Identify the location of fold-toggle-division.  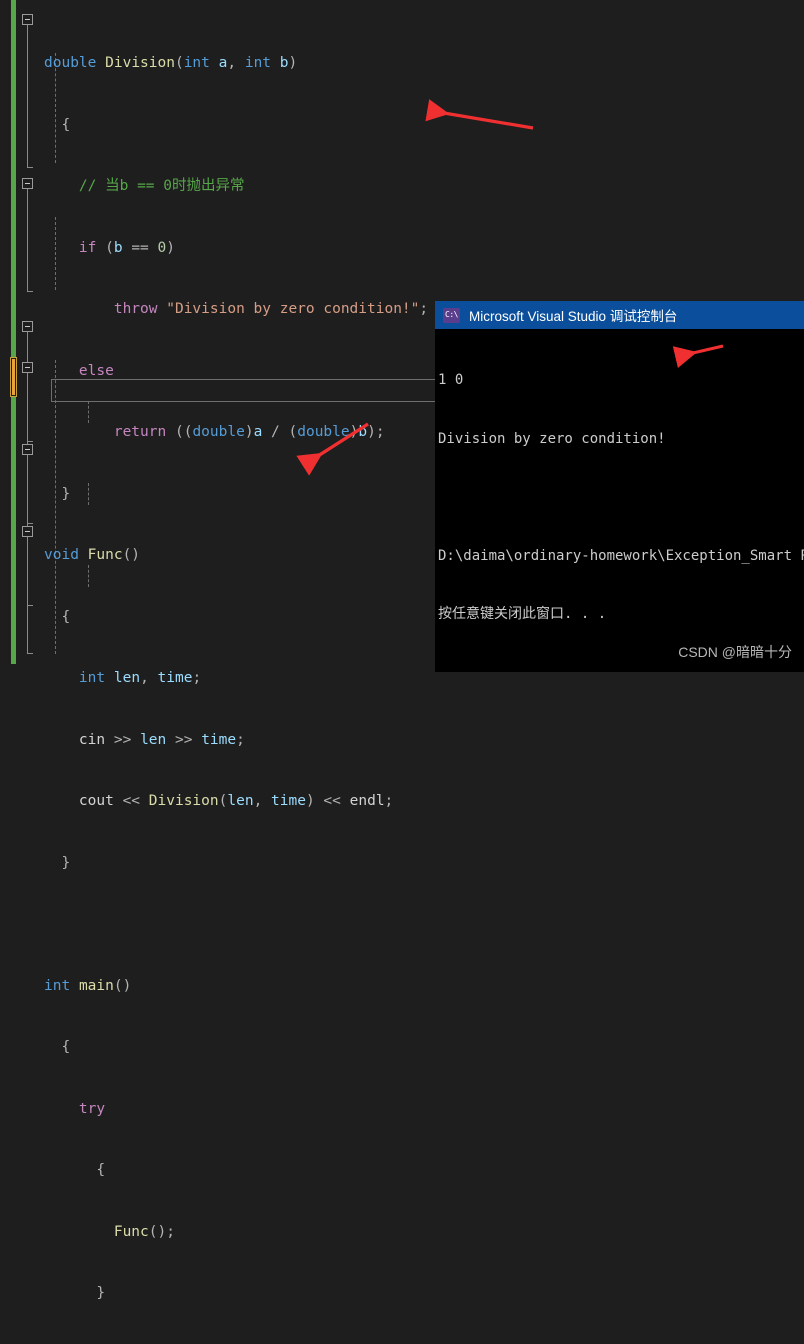
(27, 19).